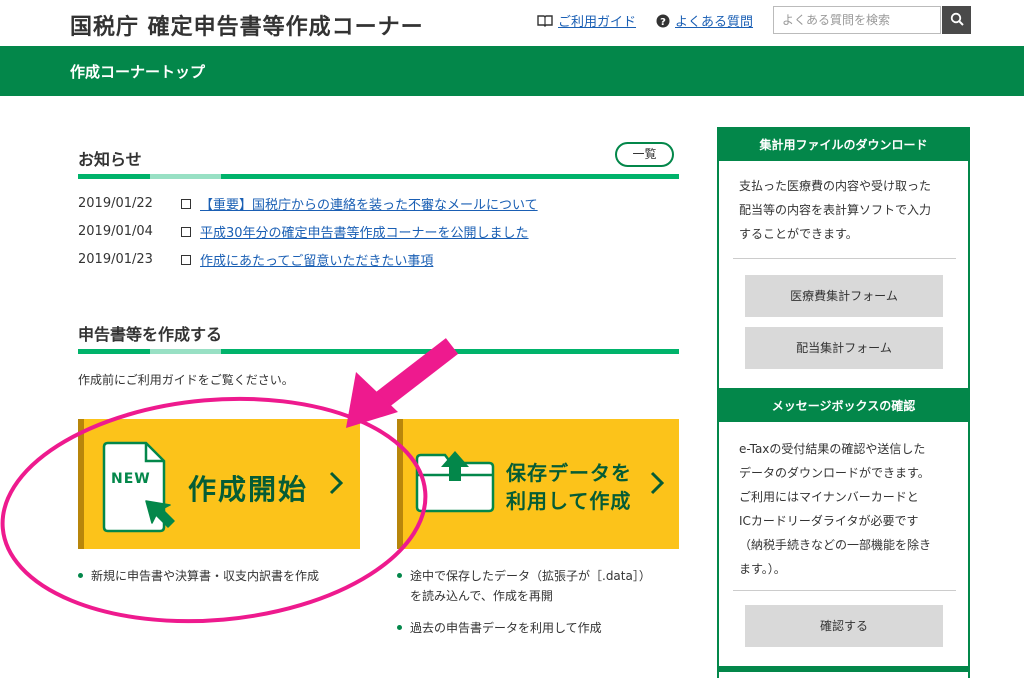 This screenshot has width=1024, height=678. What do you see at coordinates (843, 669) in the screenshot?
I see `panel-footer-bar` at bounding box center [843, 669].